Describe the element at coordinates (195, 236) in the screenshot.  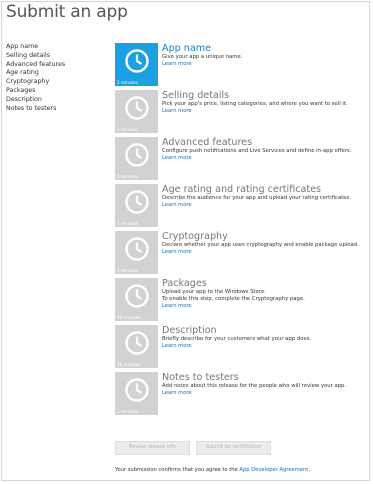
I see `step-title: Cryptography` at that location.